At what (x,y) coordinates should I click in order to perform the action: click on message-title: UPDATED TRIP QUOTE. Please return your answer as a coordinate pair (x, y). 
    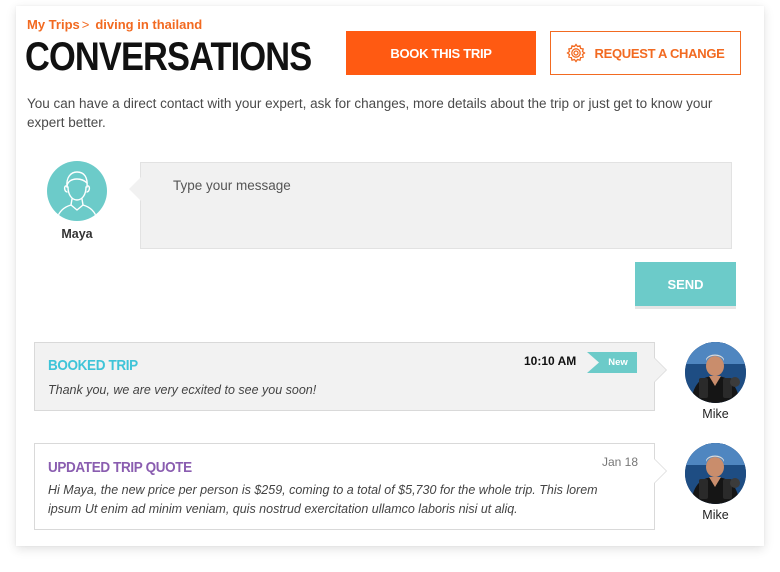
    Looking at the image, I should click on (120, 467).